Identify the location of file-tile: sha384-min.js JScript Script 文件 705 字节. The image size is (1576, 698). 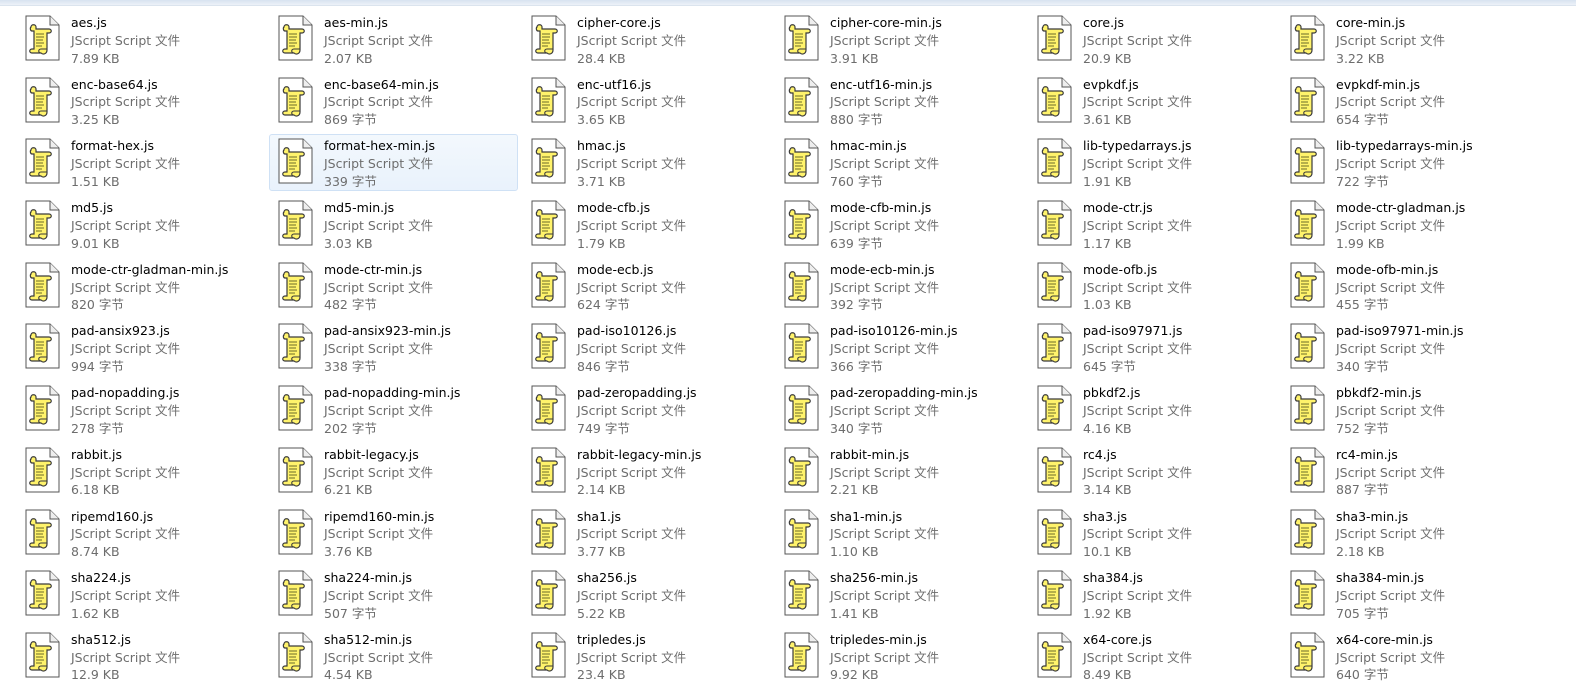
(1405, 594).